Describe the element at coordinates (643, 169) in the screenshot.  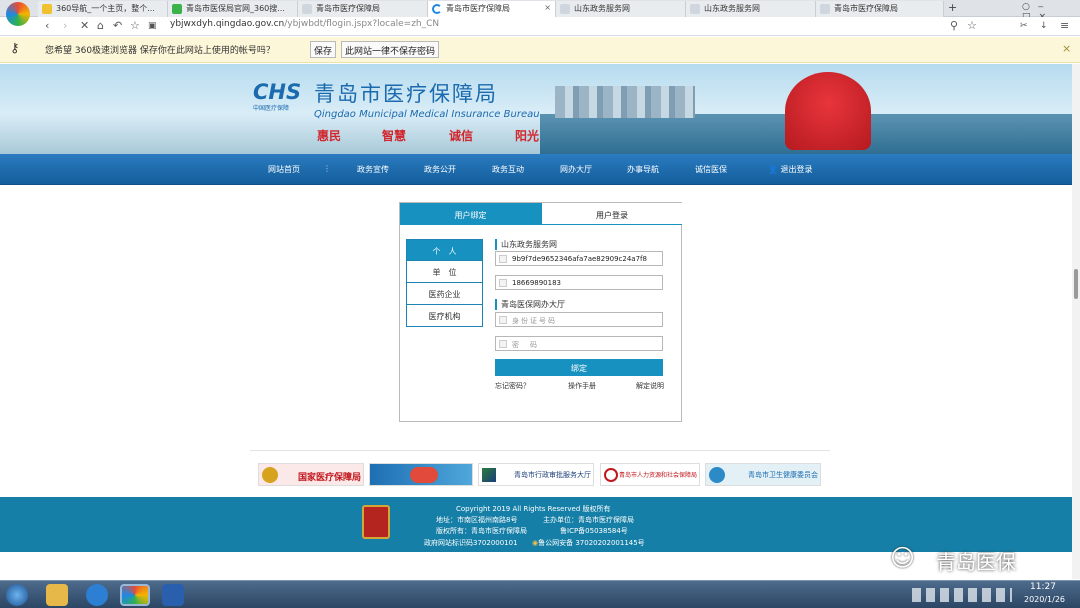
I see `nav-guide: 办事导航` at that location.